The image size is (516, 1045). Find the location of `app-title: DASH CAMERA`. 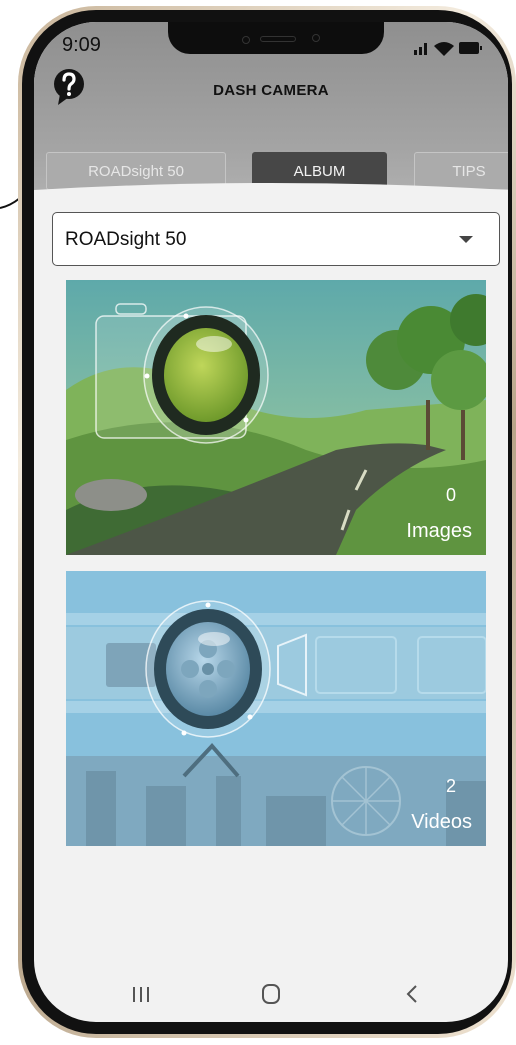

app-title: DASH CAMERA is located at coordinates (271, 90).